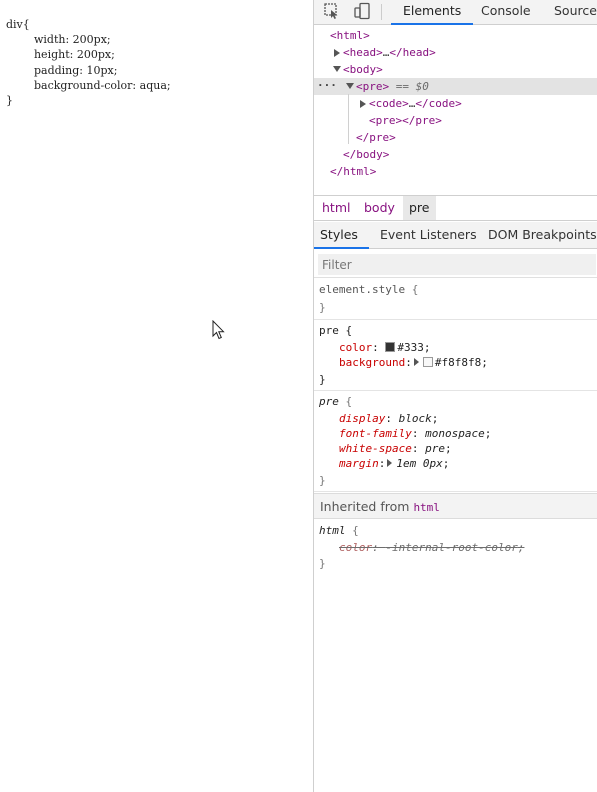  Describe the element at coordinates (366, 154) in the screenshot. I see `dom-tag: </body>` at that location.